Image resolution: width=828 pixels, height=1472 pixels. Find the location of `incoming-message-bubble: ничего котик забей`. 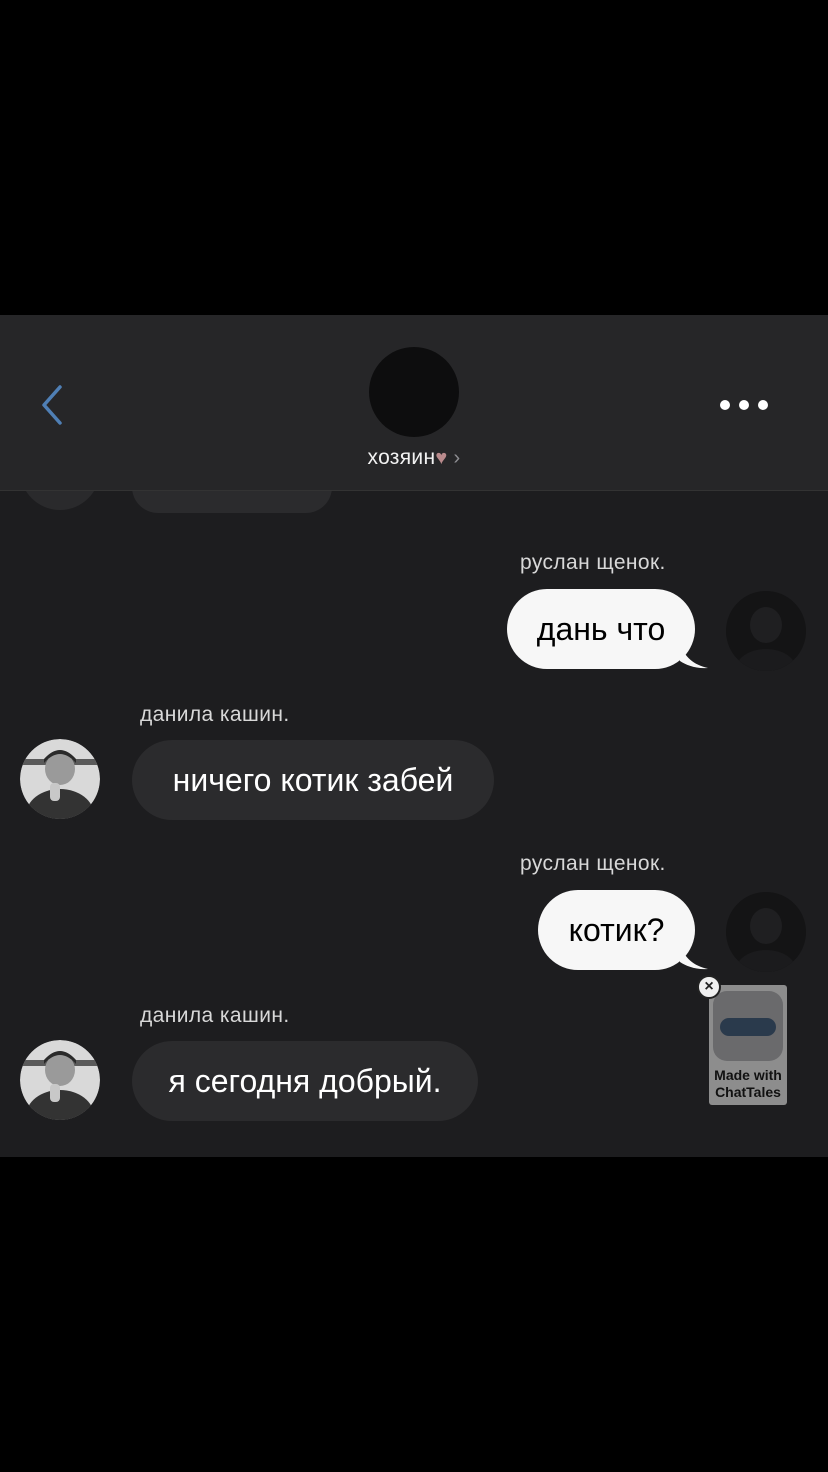

incoming-message-bubble: ничего котик забей is located at coordinates (313, 780).